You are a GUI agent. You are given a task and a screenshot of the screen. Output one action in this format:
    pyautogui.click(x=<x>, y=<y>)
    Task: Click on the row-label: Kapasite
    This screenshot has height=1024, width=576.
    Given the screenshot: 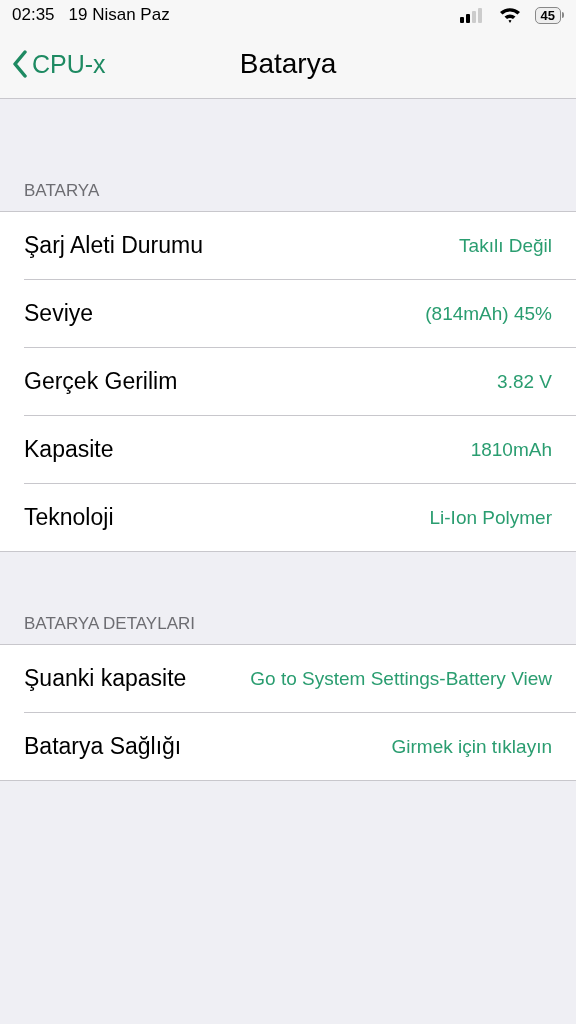 What is the action you would take?
    pyautogui.click(x=69, y=449)
    